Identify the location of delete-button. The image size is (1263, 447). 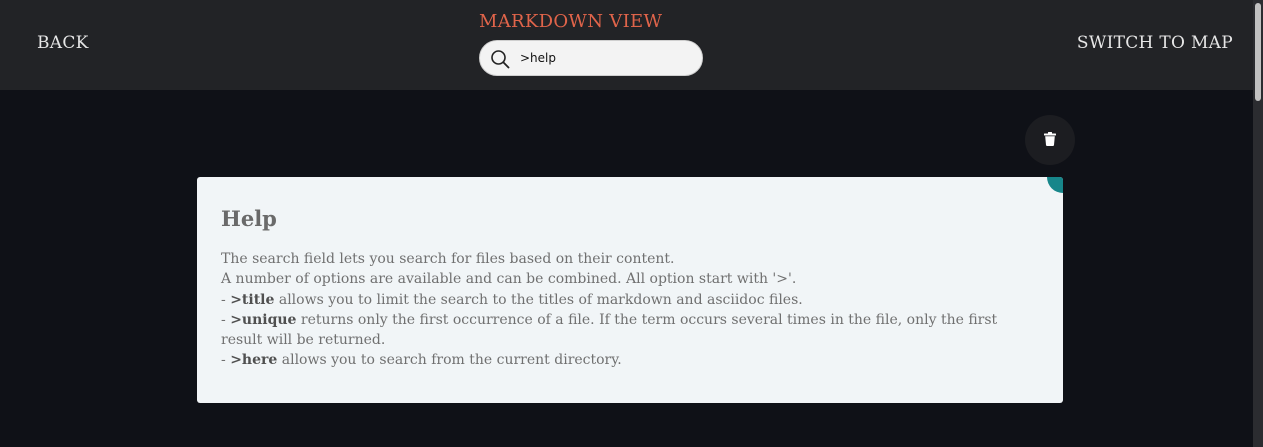
(1050, 140).